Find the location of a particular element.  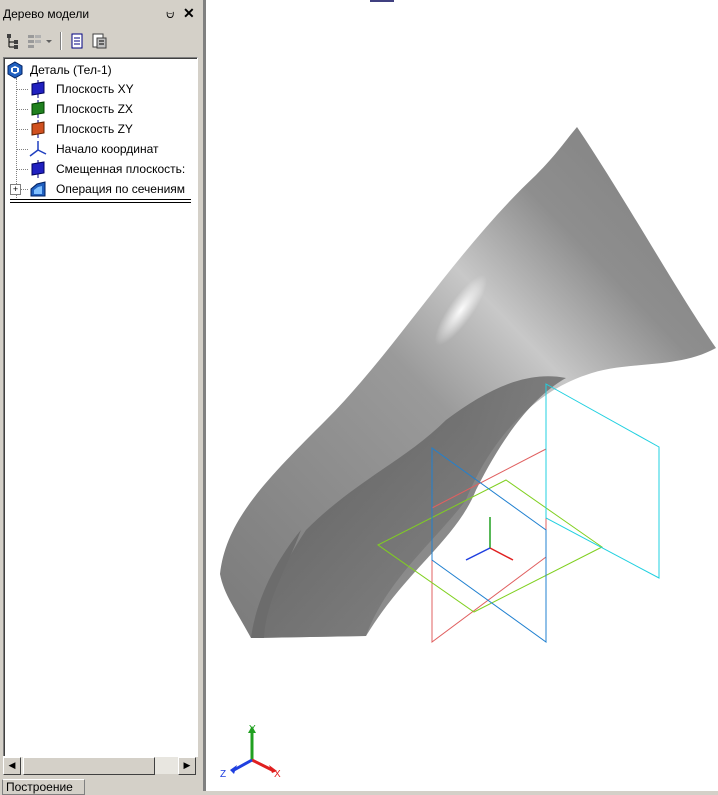

tree-item-origin: Начало координат is located at coordinates (111, 149).